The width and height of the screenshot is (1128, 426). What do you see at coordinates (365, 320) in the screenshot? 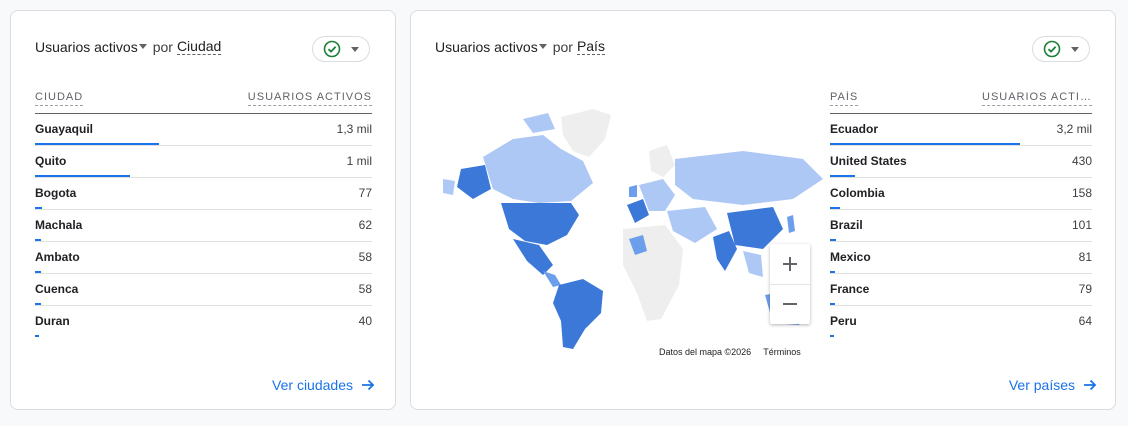
I see `row-value: 40` at bounding box center [365, 320].